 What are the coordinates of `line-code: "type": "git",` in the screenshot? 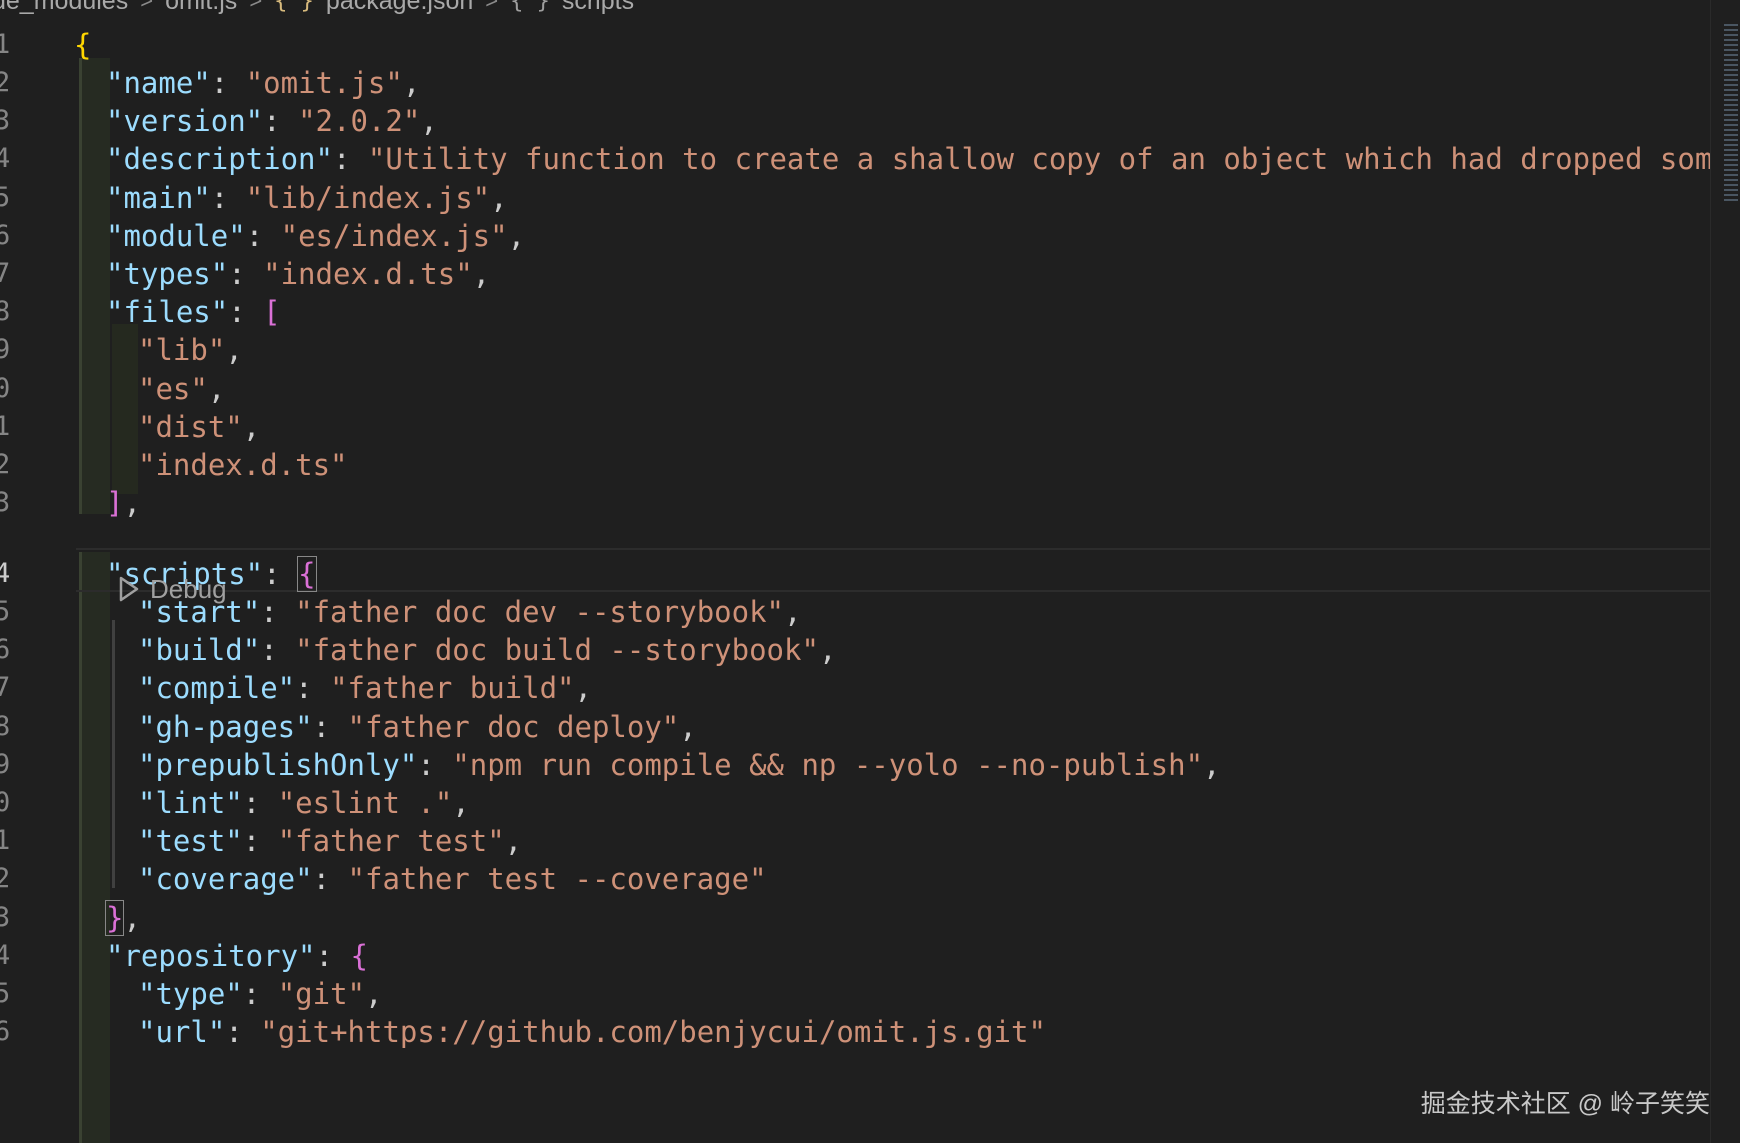 It's located at (260, 994).